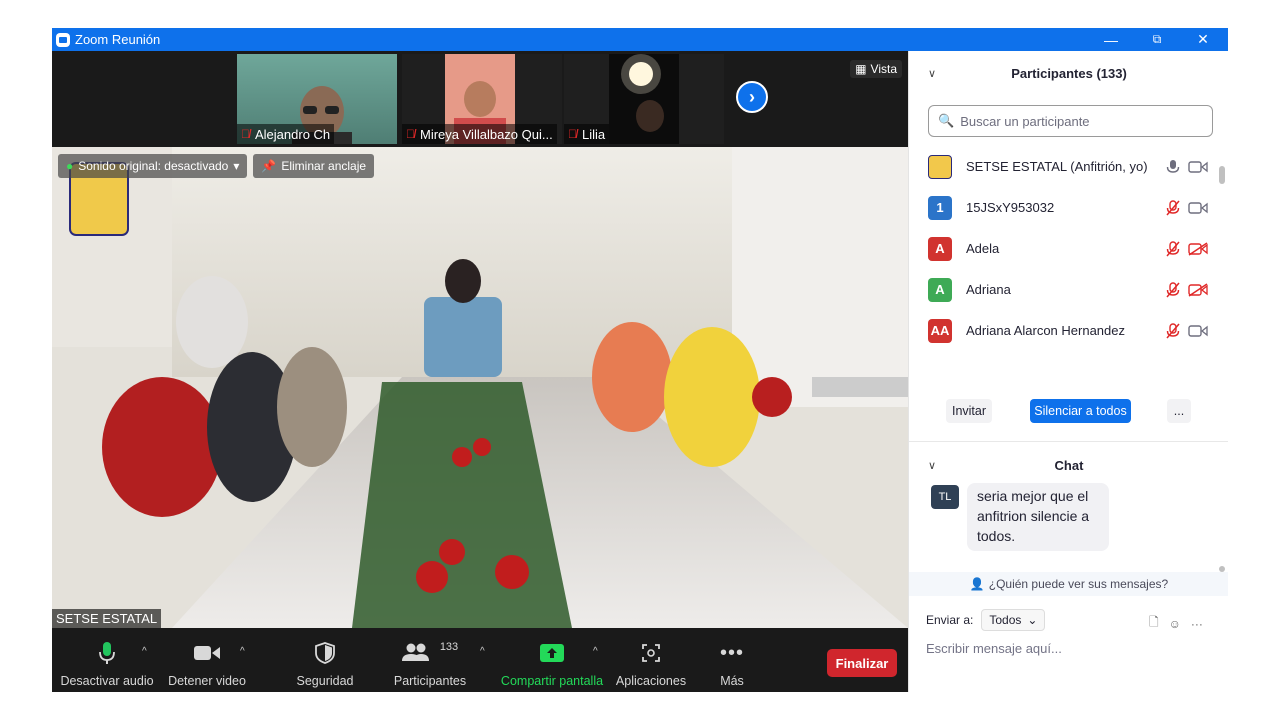  Describe the element at coordinates (207, 681) in the screenshot. I see `stop-video-label: Detener video` at that location.